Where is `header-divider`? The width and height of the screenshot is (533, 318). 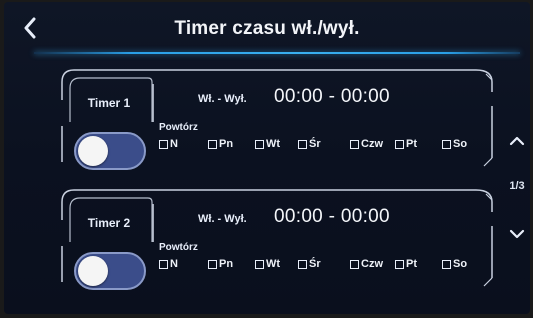 header-divider is located at coordinates (277, 53).